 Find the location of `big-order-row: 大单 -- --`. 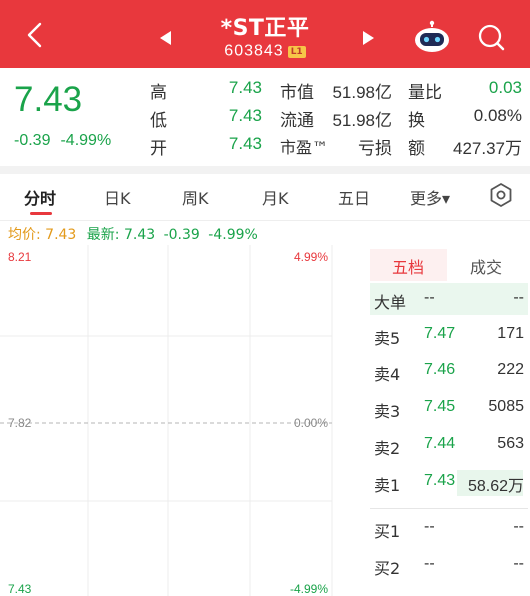

big-order-row: 大单 -- -- is located at coordinates (449, 301).